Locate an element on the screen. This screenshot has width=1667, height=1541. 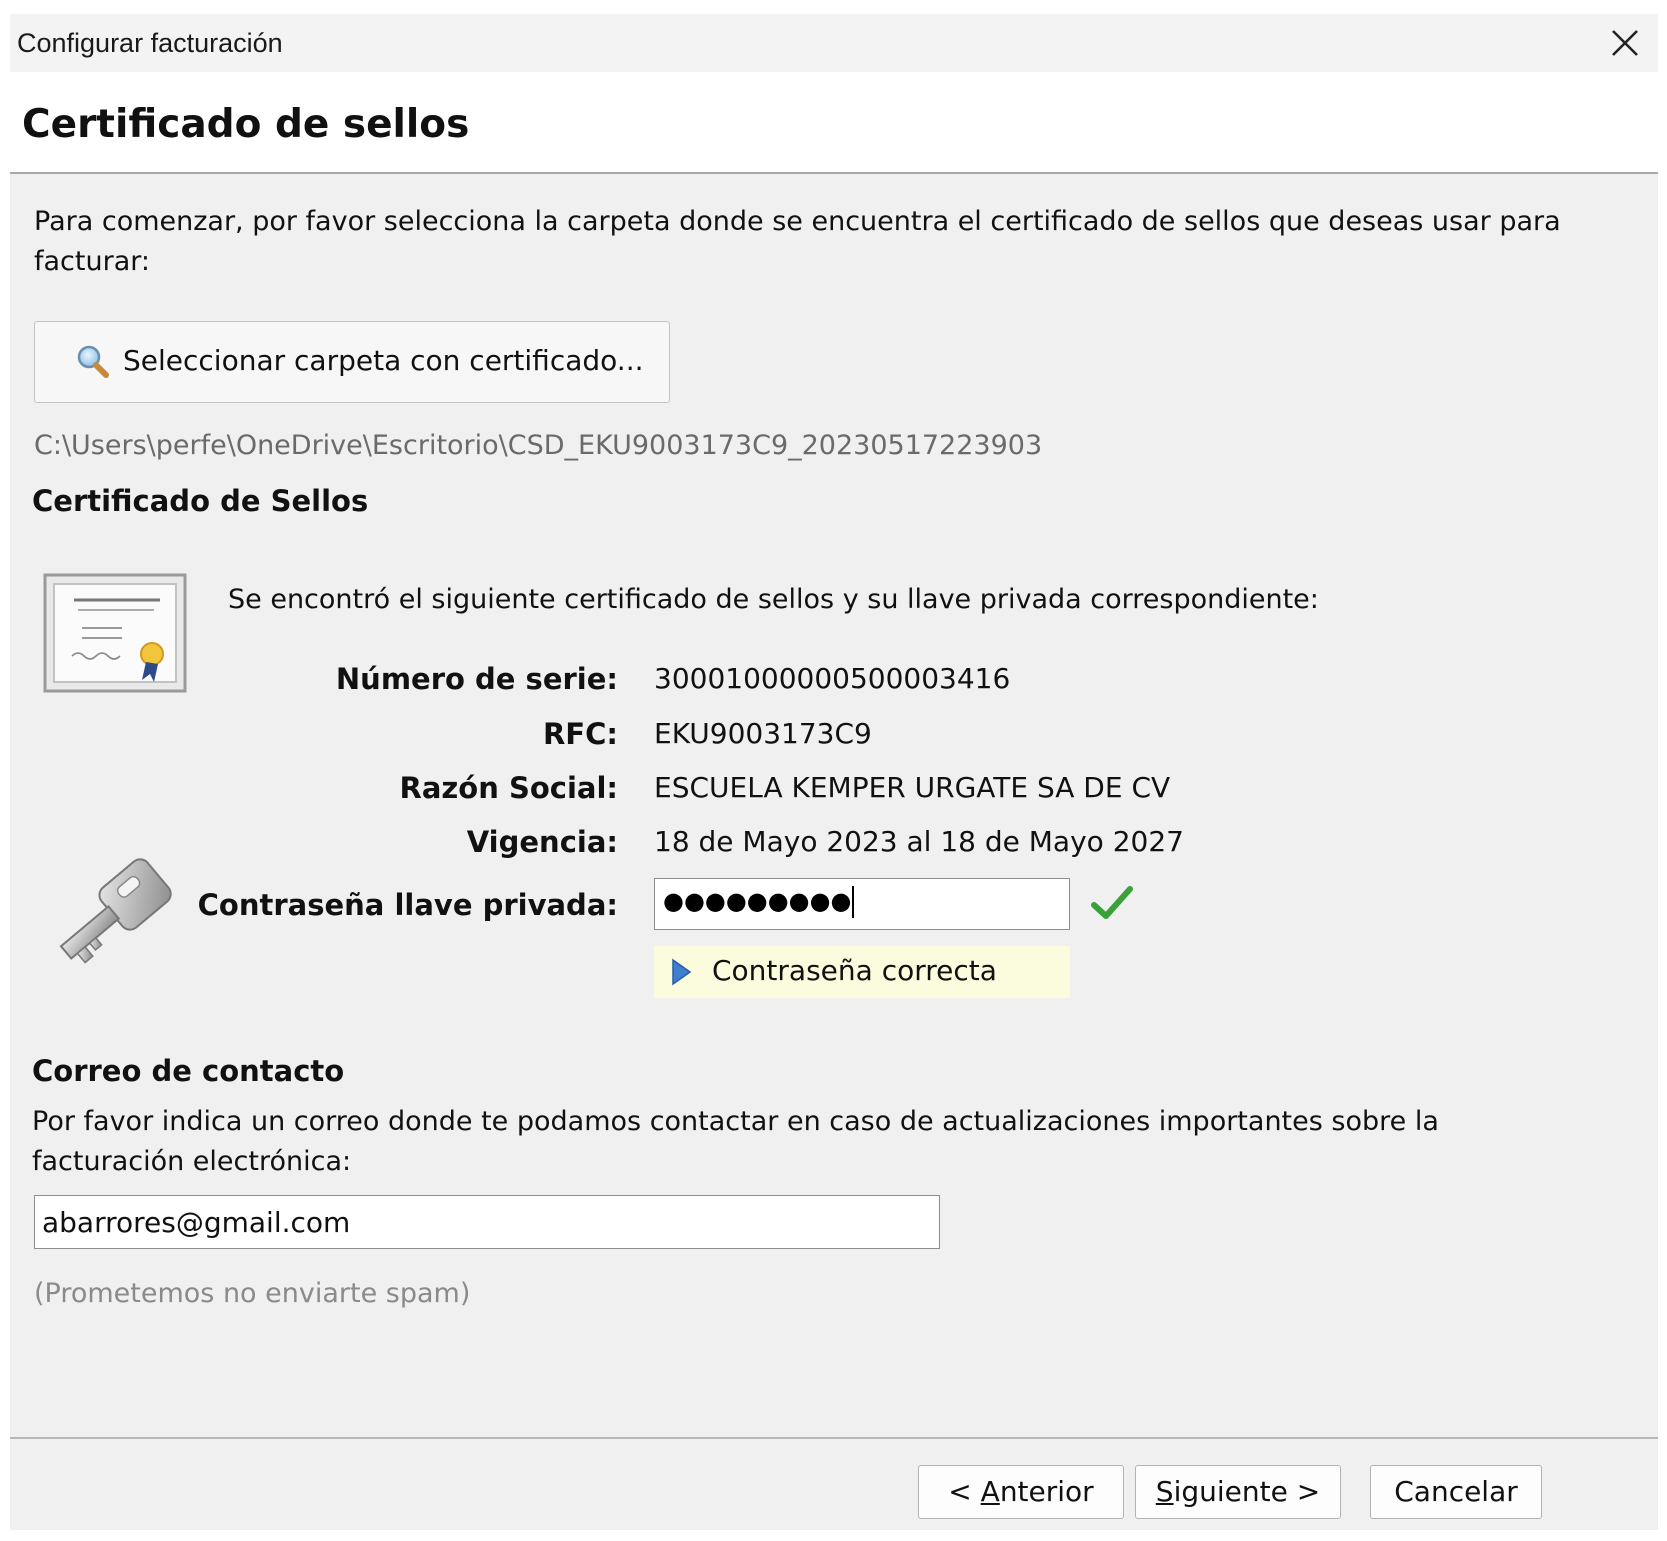
serial-label: Número de serie: is located at coordinates (476, 679).